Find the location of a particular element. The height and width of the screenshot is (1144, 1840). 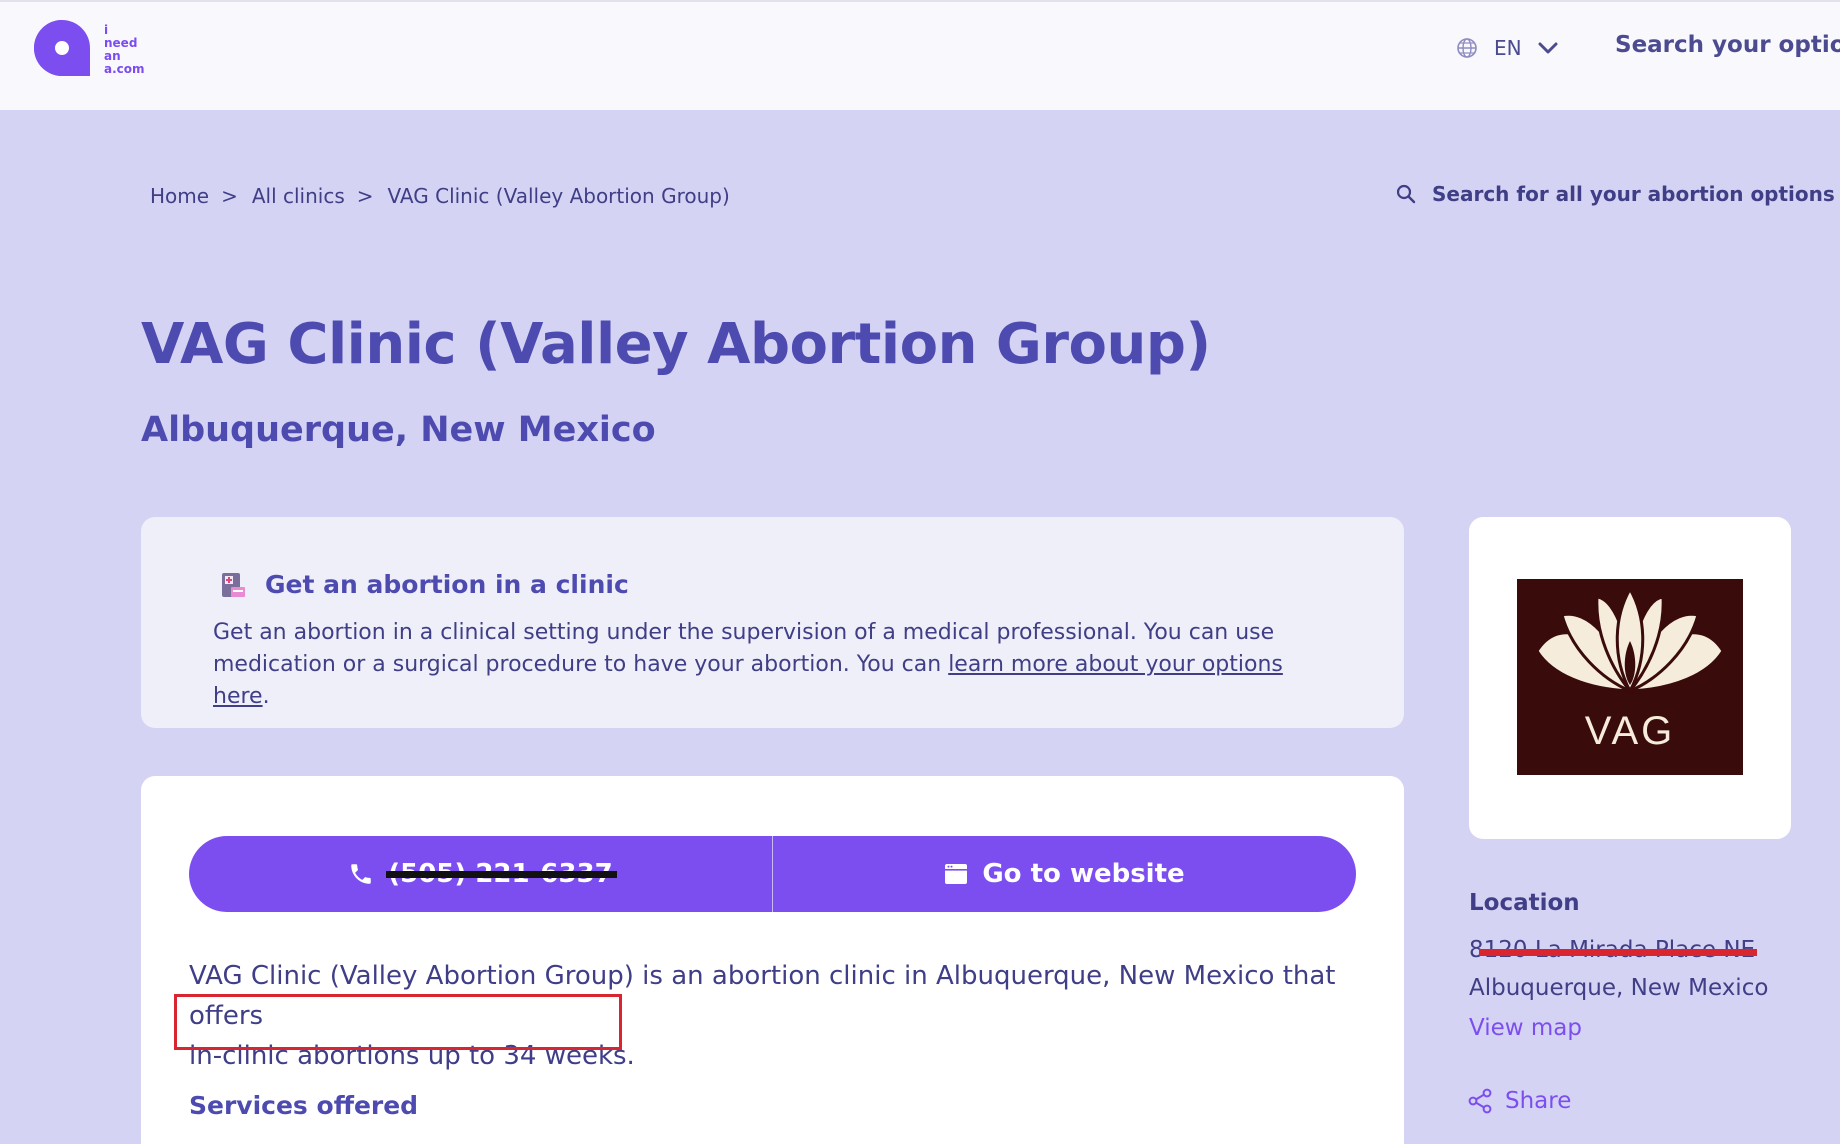

share-button: Share is located at coordinates (1519, 1101).